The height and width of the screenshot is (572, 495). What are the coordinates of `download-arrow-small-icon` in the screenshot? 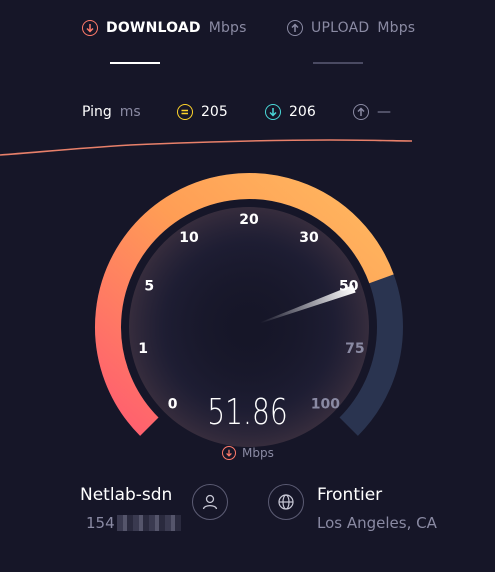 It's located at (229, 453).